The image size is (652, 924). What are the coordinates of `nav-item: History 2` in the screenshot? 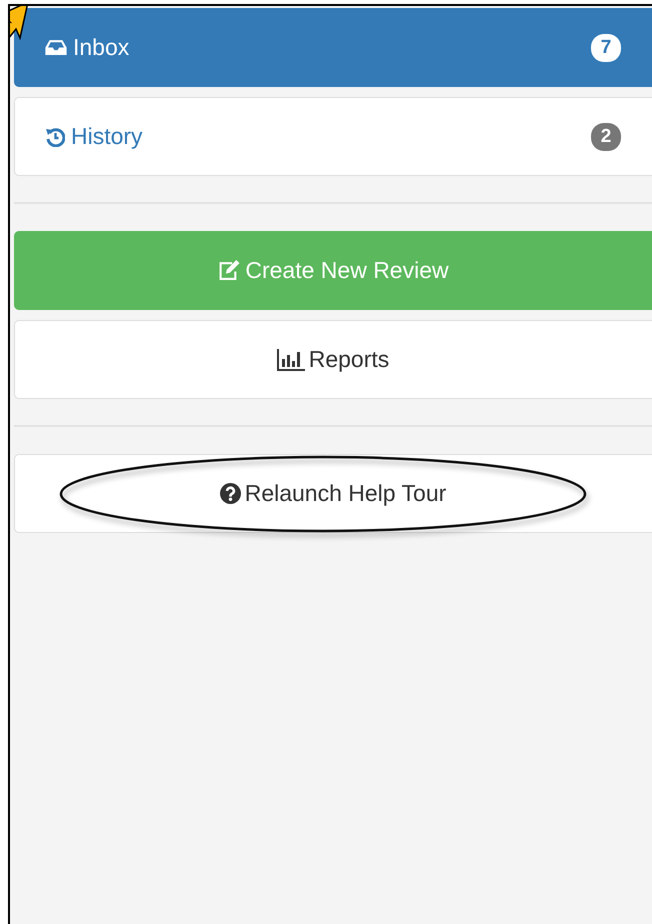 It's located at (333, 136).